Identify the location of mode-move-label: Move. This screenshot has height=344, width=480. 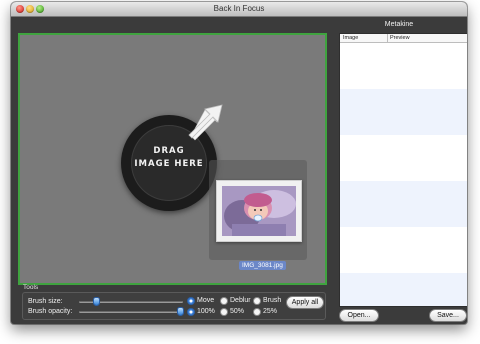
(205, 300).